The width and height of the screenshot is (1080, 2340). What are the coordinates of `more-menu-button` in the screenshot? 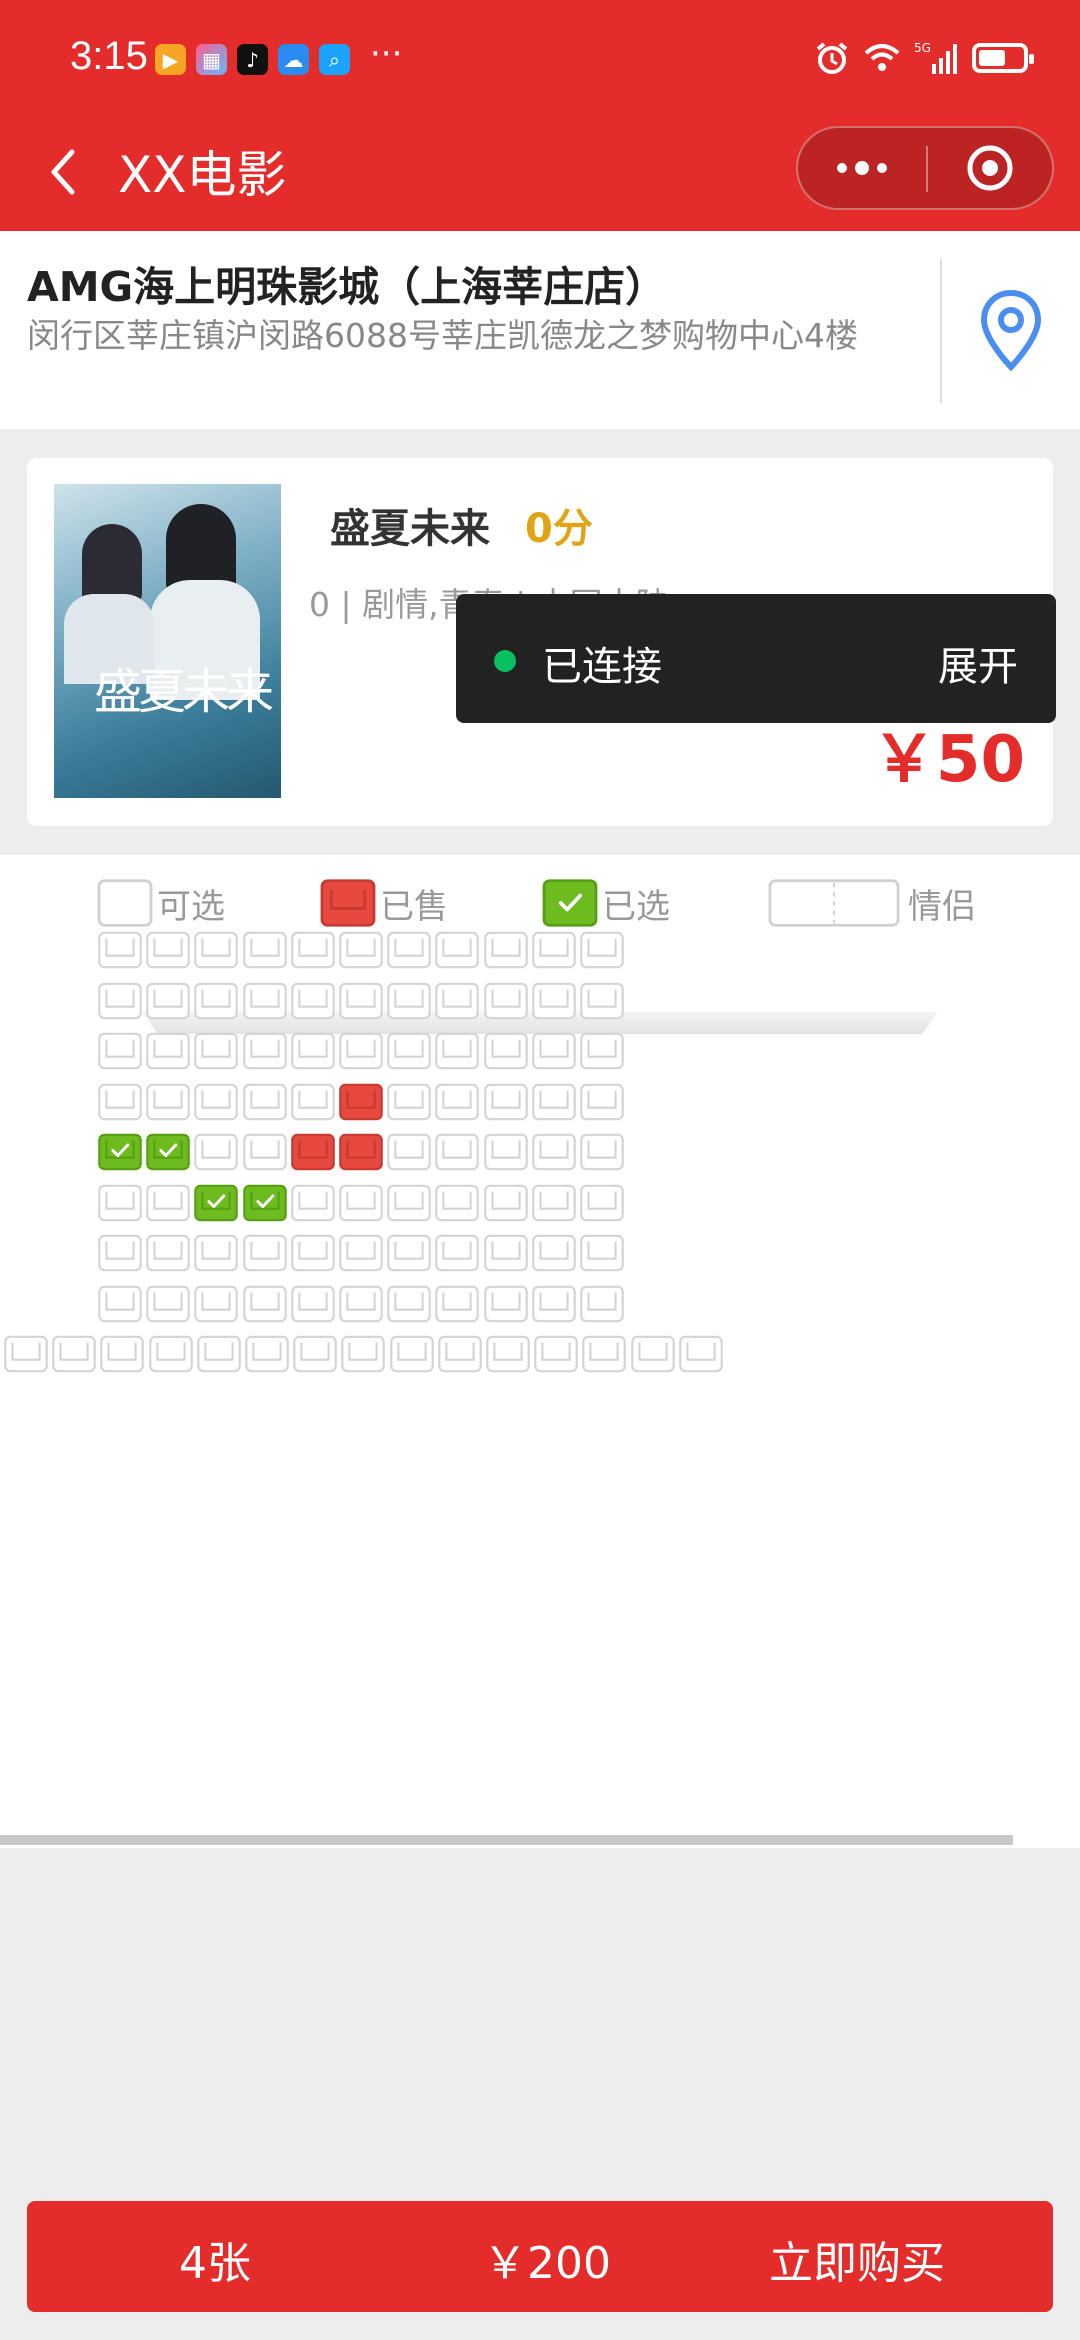 It's located at (862, 168).